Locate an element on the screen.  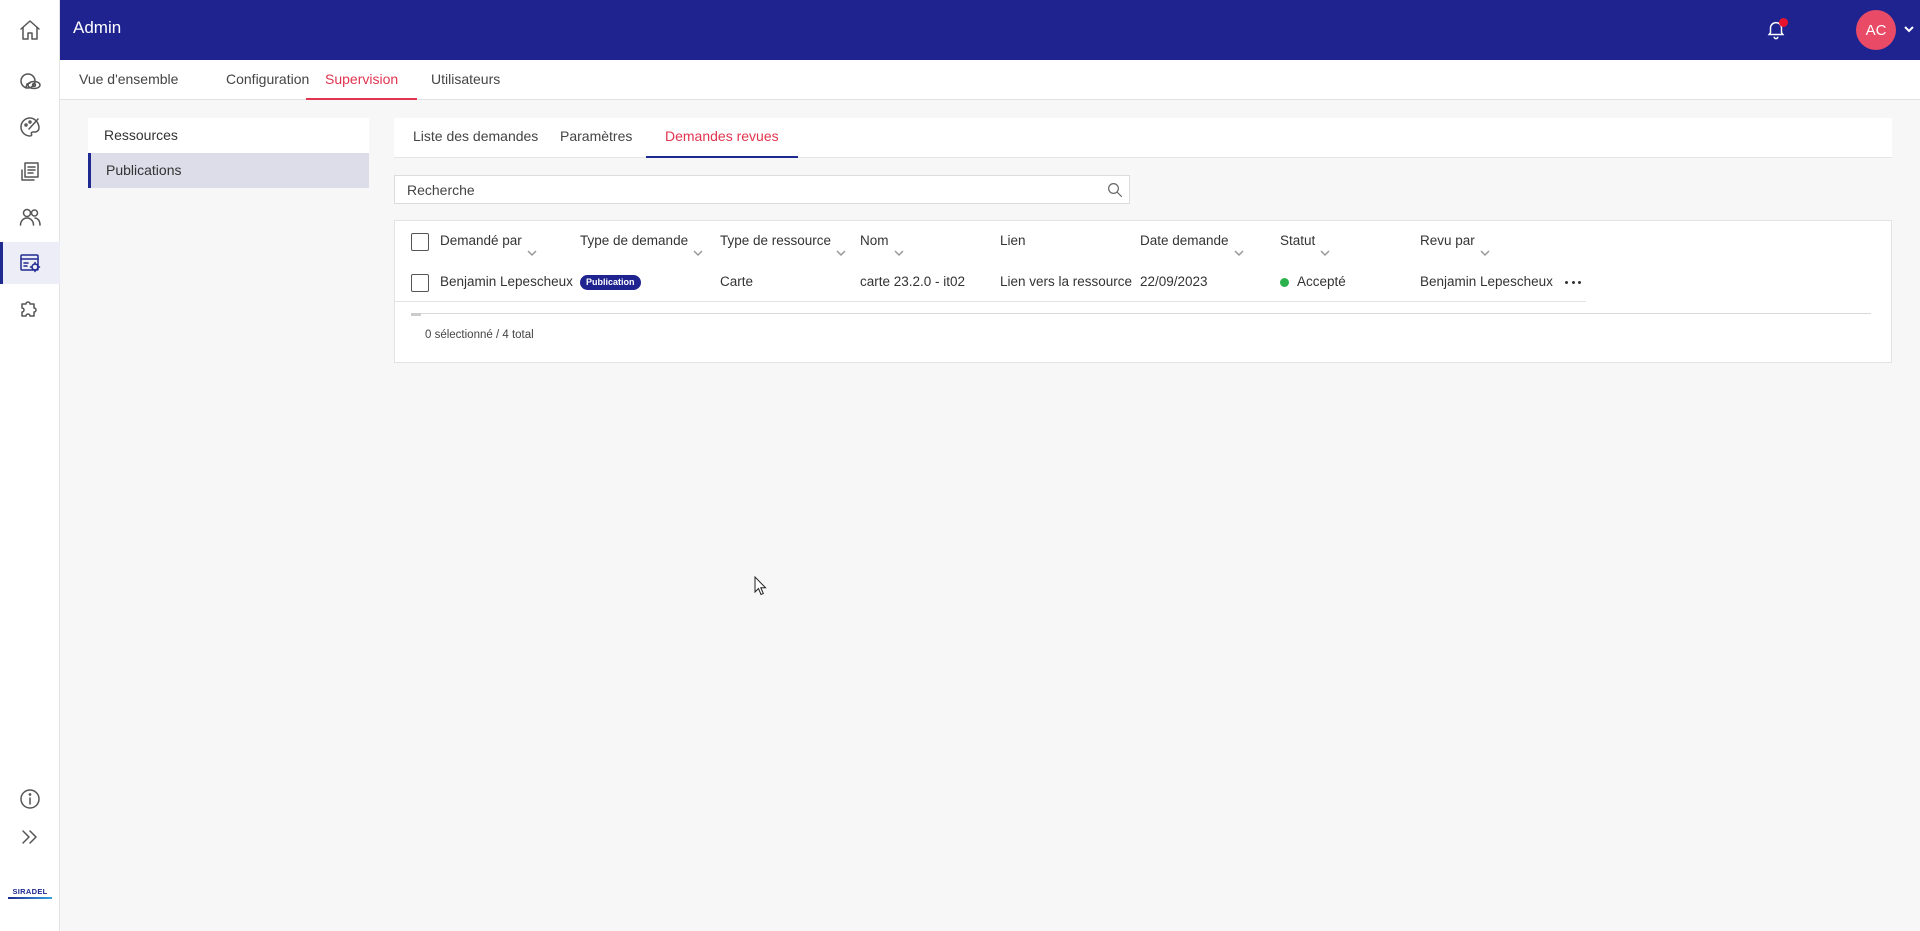
column-header-resource-type: Type de ressource is located at coordinates (783, 241).